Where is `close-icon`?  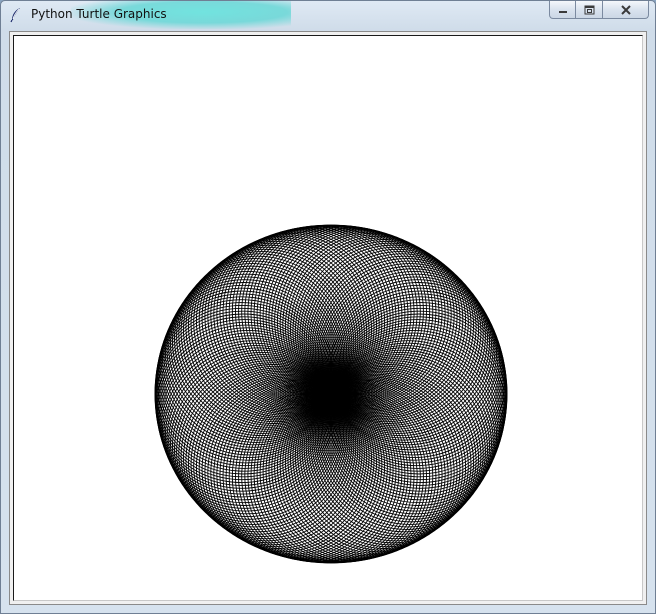
close-icon is located at coordinates (626, 10).